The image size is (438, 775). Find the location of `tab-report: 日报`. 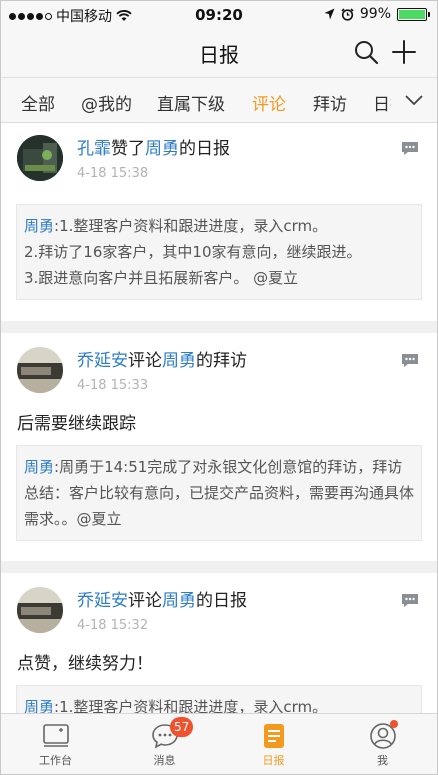

tab-report: 日报 is located at coordinates (273, 744).